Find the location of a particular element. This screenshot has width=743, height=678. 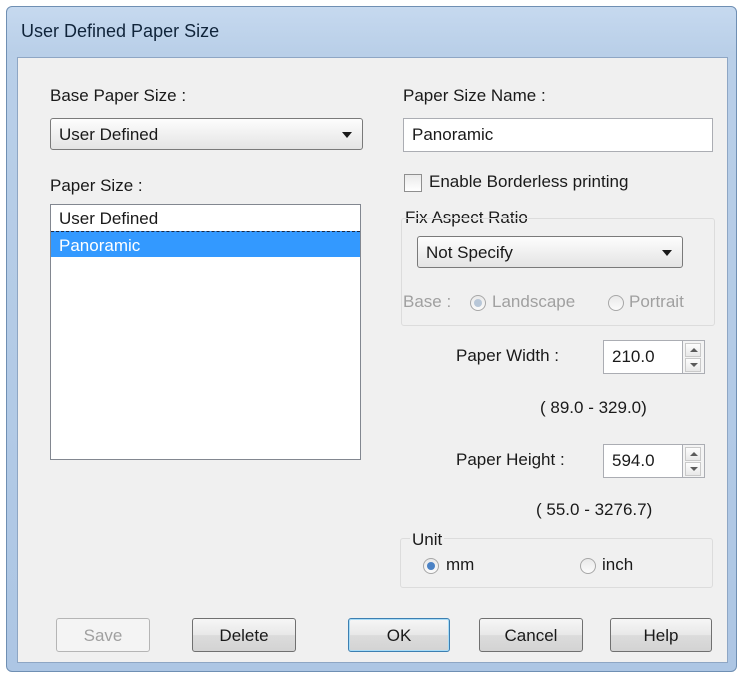

ok-button: OK is located at coordinates (399, 635).